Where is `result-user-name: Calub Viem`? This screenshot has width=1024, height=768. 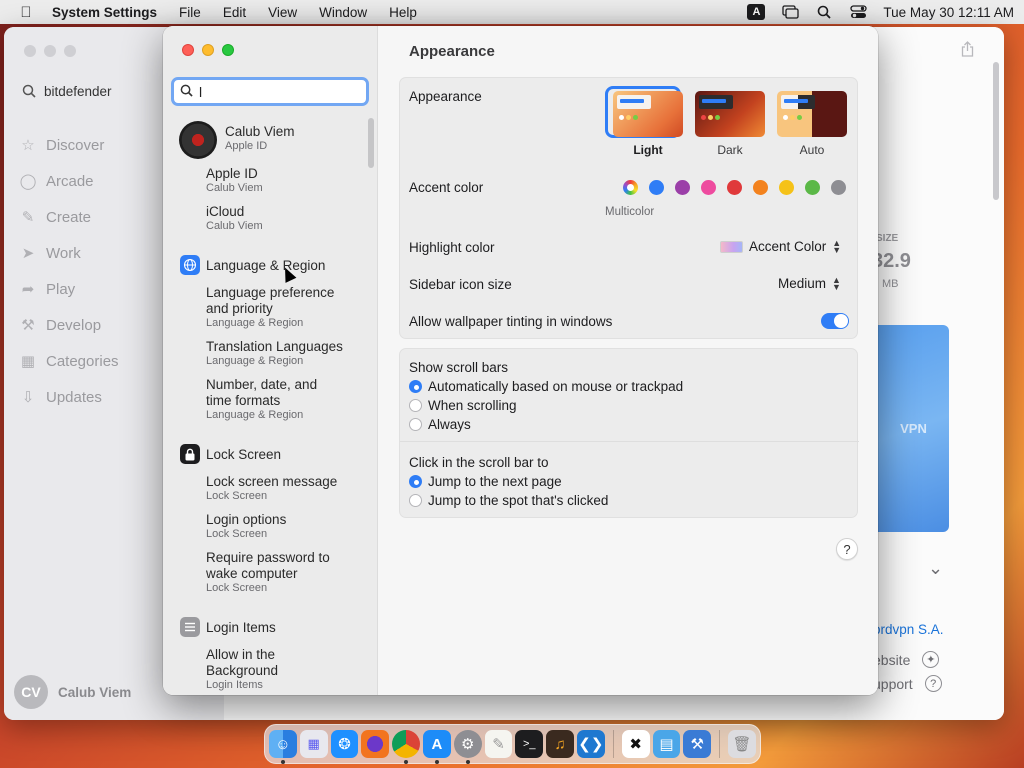 result-user-name: Calub Viem is located at coordinates (260, 132).